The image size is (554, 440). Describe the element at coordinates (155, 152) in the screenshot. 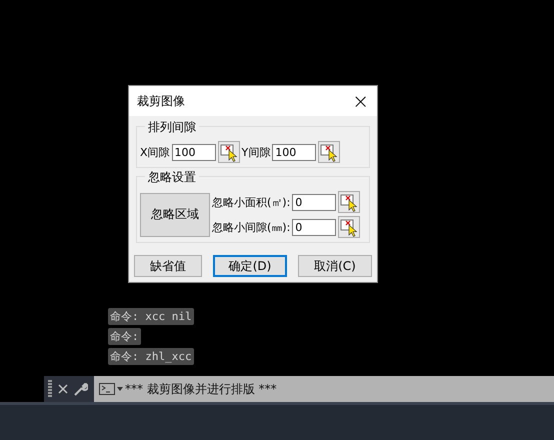

I see `field-label: X间隙` at that location.